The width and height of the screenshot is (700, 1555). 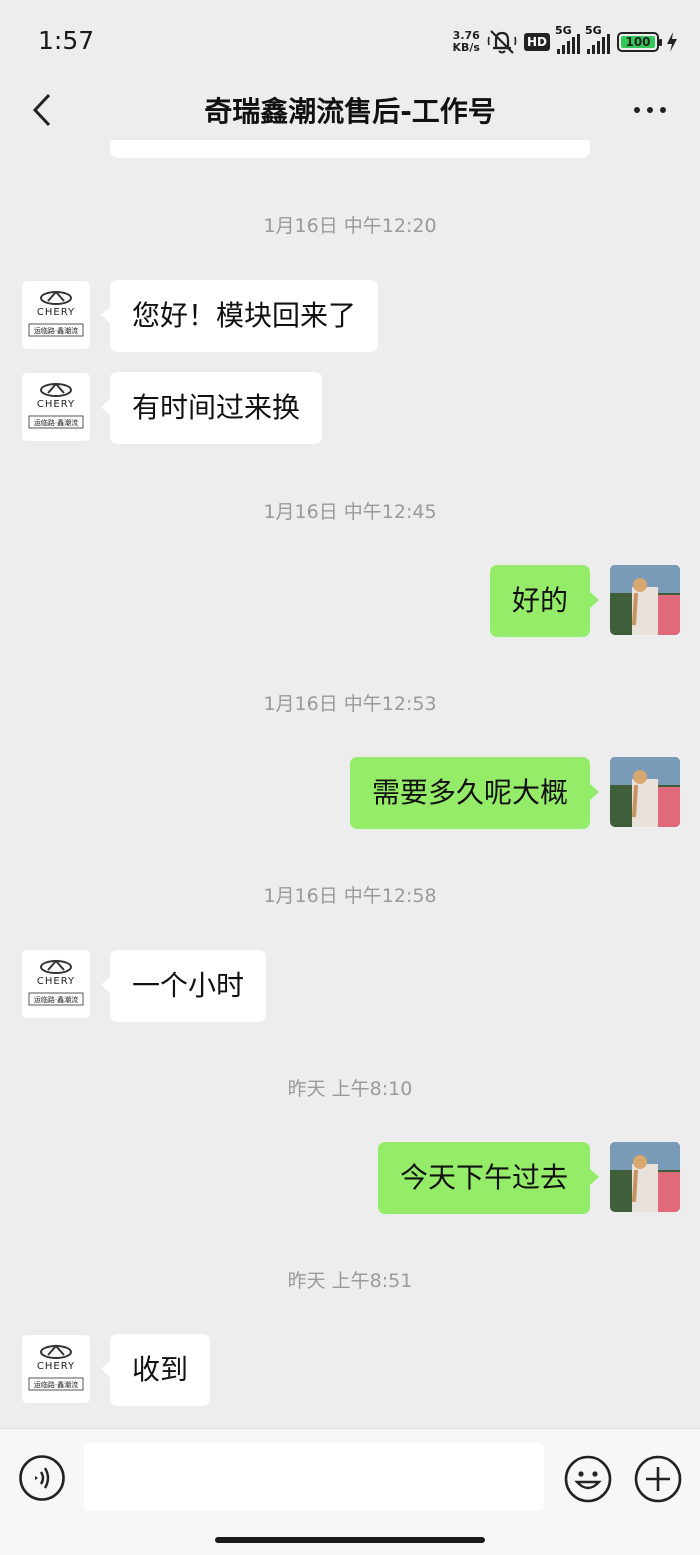 I want to click on status-time: 1:57, so click(x=66, y=40).